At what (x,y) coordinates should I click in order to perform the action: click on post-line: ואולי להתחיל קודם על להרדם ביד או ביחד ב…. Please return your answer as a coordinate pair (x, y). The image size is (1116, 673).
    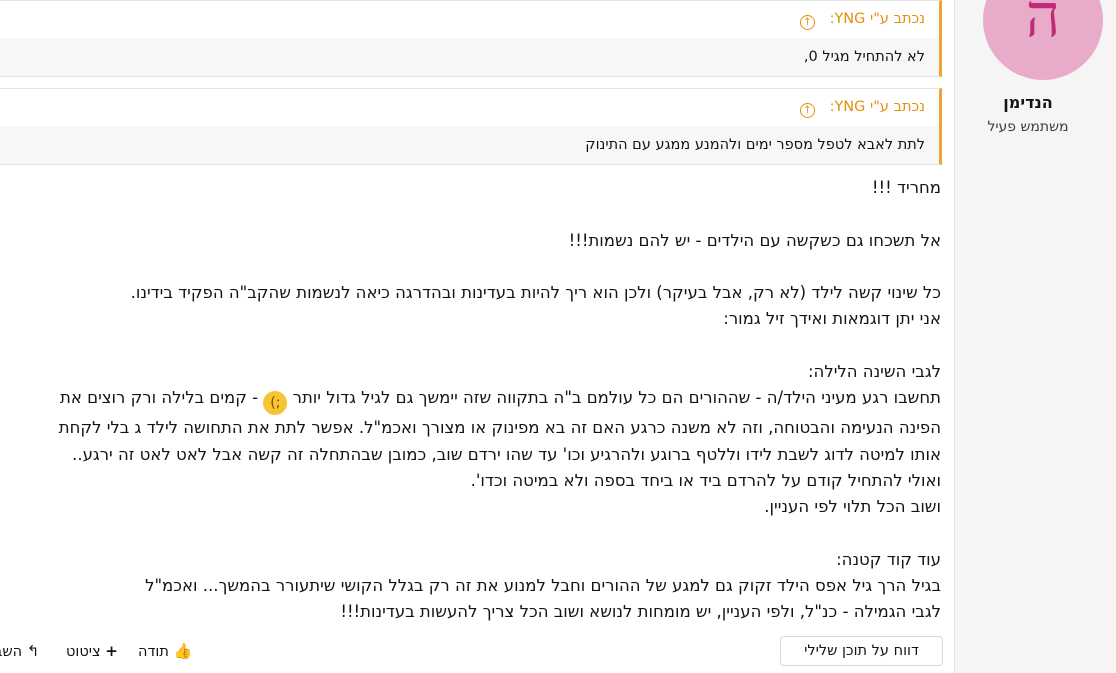
    Looking at the image, I should click on (705, 480).